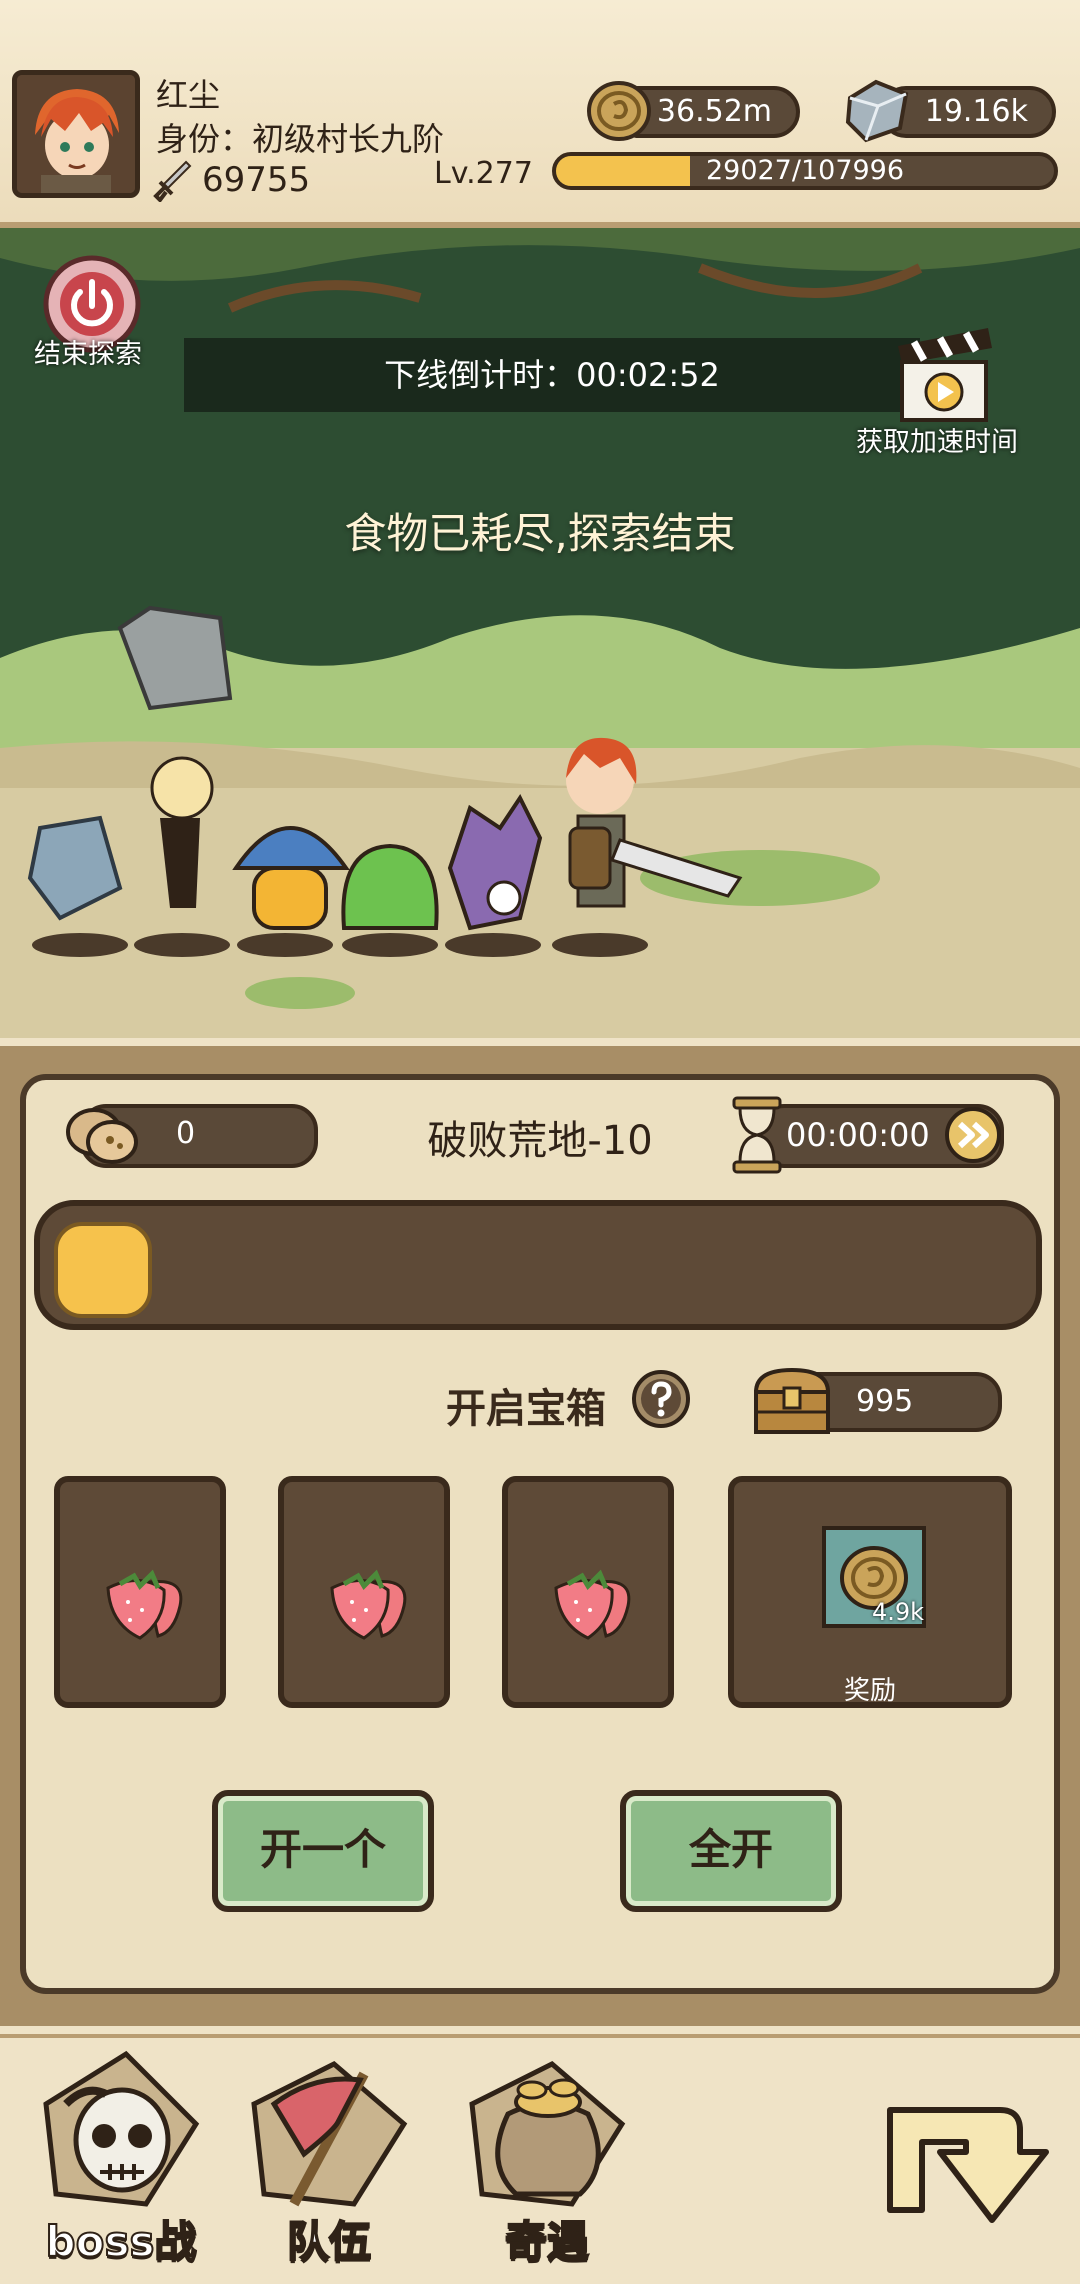  I want to click on sword-icon, so click(172, 181).